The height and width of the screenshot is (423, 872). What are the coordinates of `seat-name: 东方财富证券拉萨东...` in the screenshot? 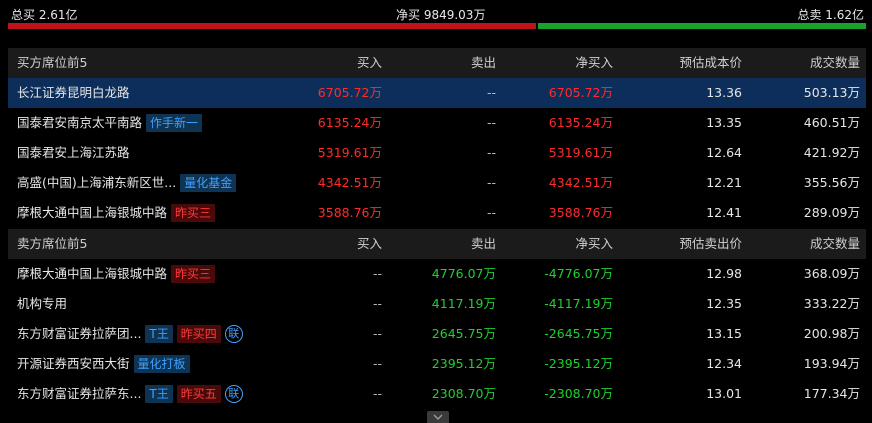 It's located at (79, 394).